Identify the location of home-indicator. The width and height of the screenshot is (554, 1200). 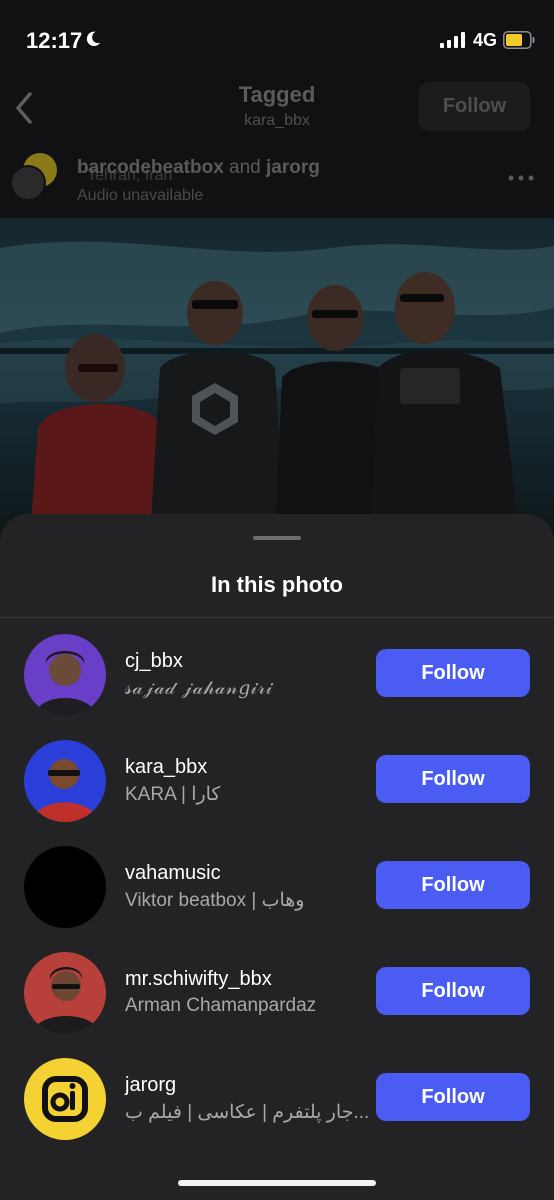
(277, 1183).